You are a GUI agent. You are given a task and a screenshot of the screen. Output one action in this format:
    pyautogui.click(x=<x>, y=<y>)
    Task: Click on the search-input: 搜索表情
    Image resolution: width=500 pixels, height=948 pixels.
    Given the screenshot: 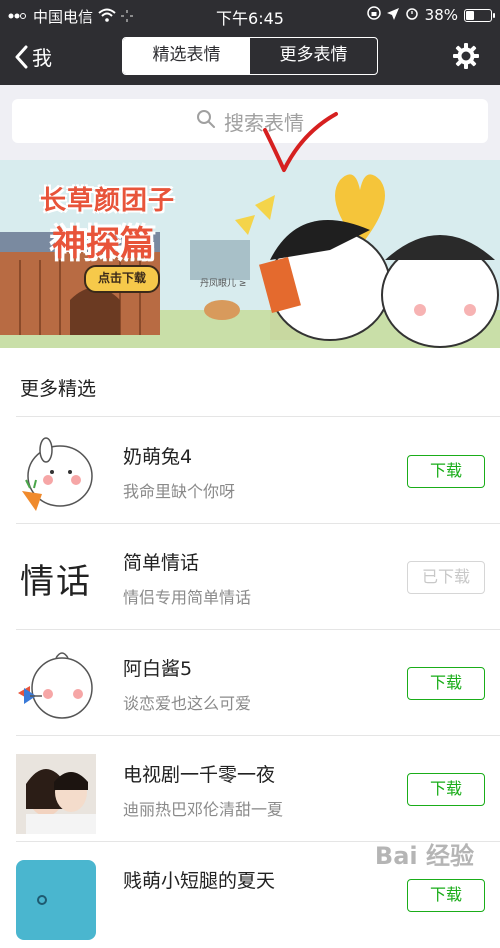 What is the action you would take?
    pyautogui.click(x=250, y=121)
    